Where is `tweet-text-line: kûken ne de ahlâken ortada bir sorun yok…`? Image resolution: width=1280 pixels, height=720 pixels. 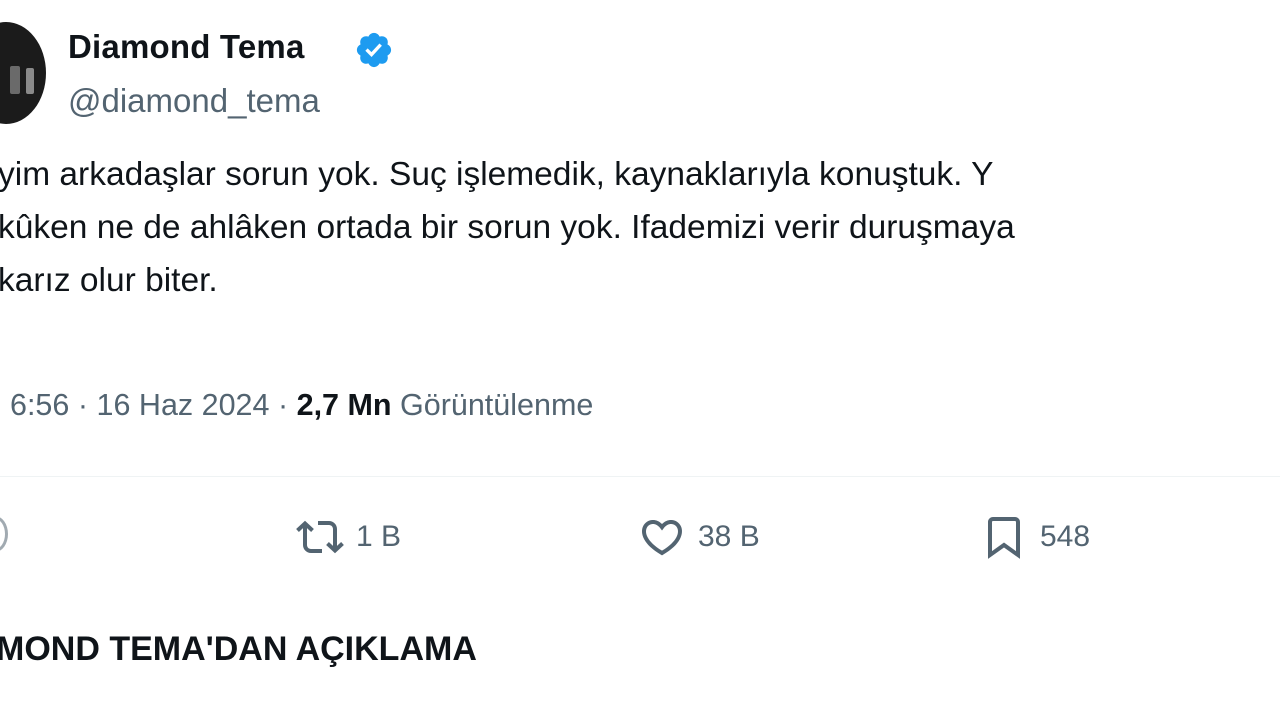 tweet-text-line: kûken ne de ahlâken ortada bir sorun yok… is located at coordinates (507, 227).